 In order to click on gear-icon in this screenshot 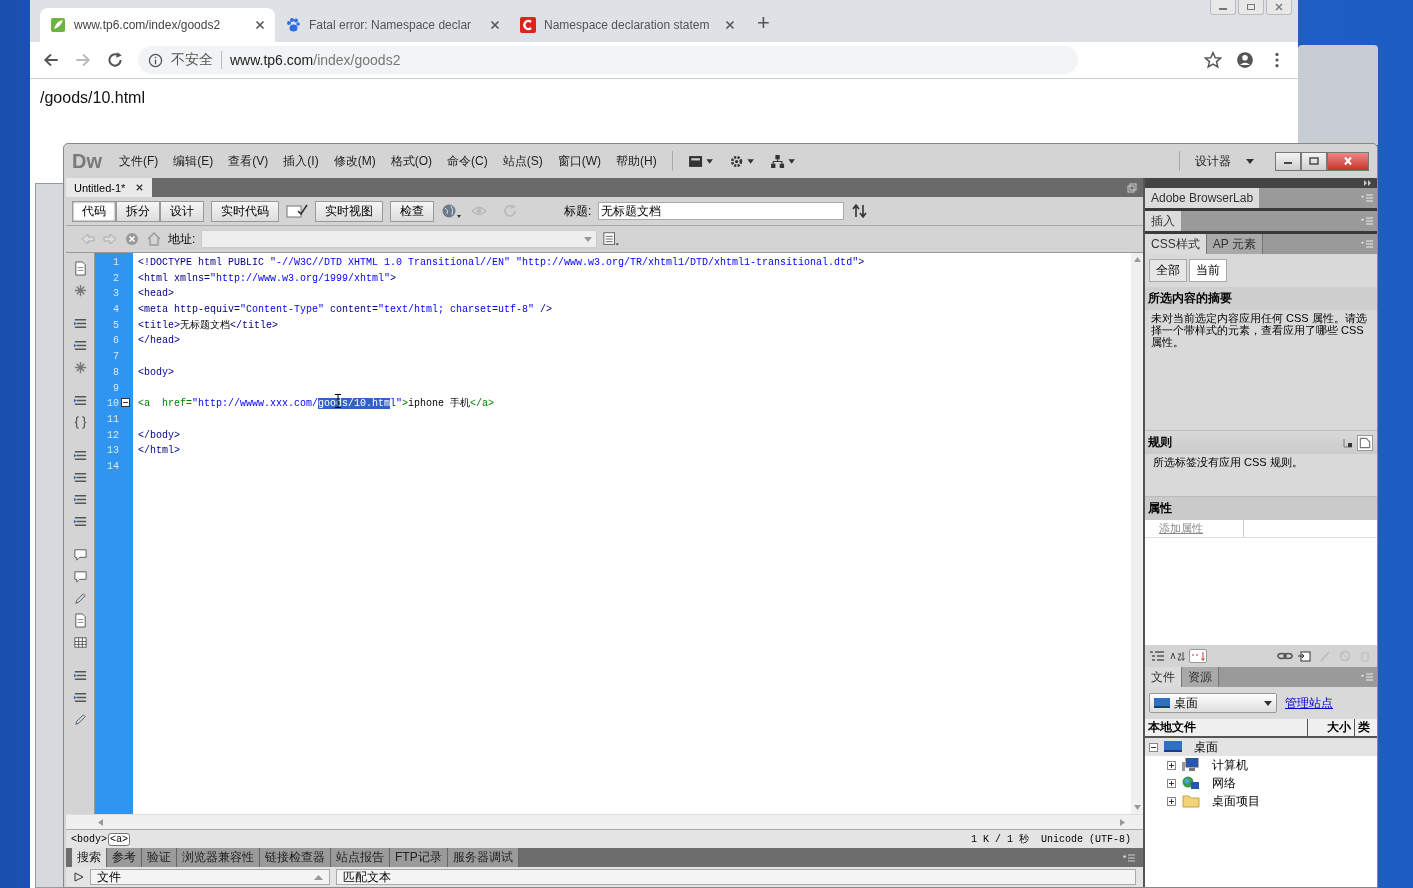, I will do `click(741, 161)`.